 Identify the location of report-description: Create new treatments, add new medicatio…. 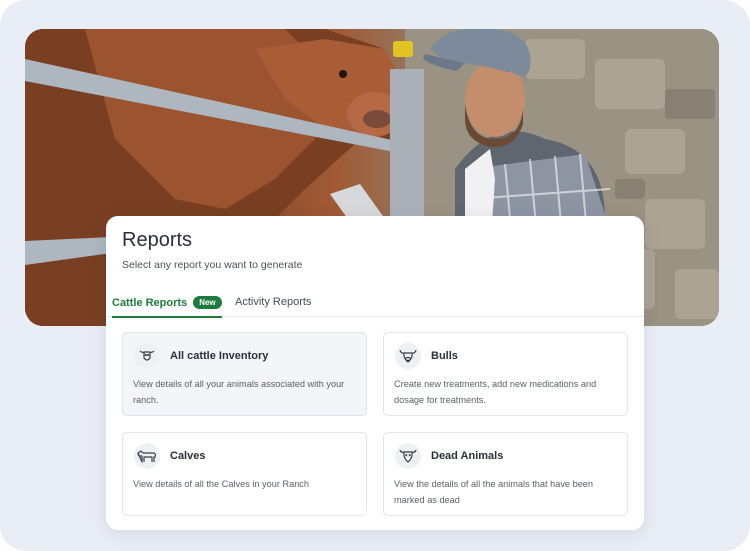
(495, 392).